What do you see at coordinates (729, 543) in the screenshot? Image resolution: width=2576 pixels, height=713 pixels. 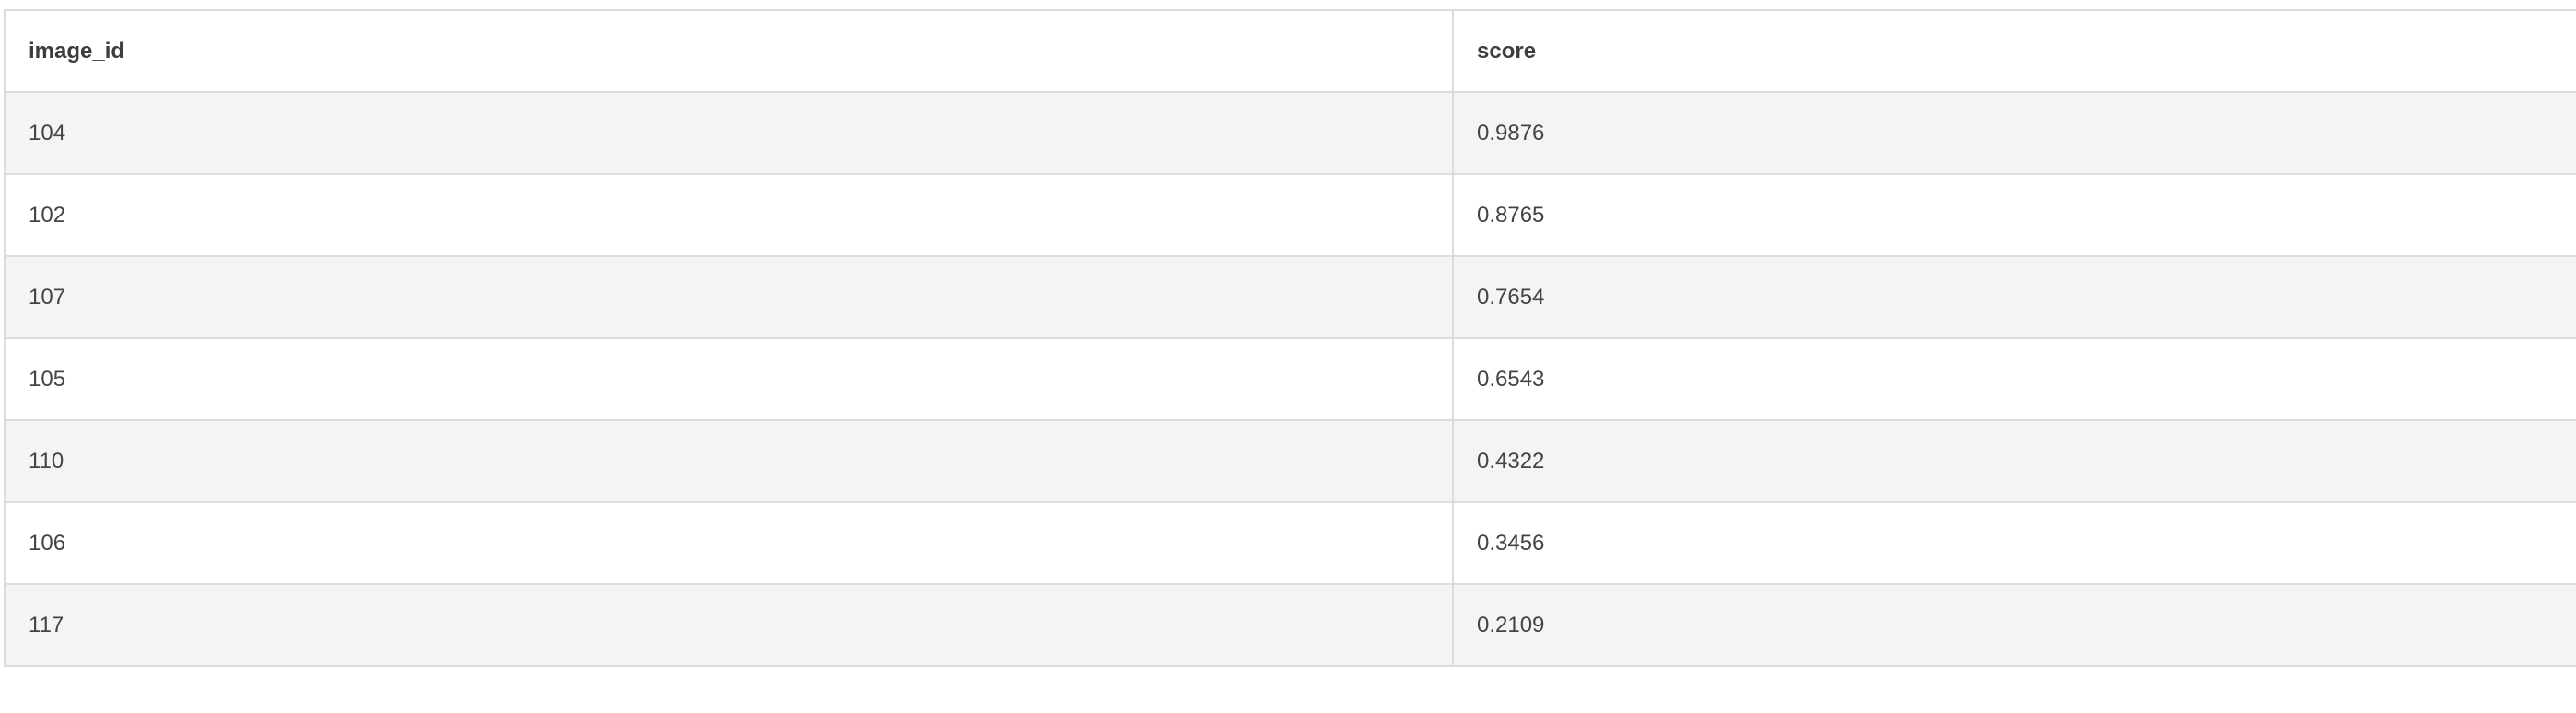 I see `cell-image-id: 106` at bounding box center [729, 543].